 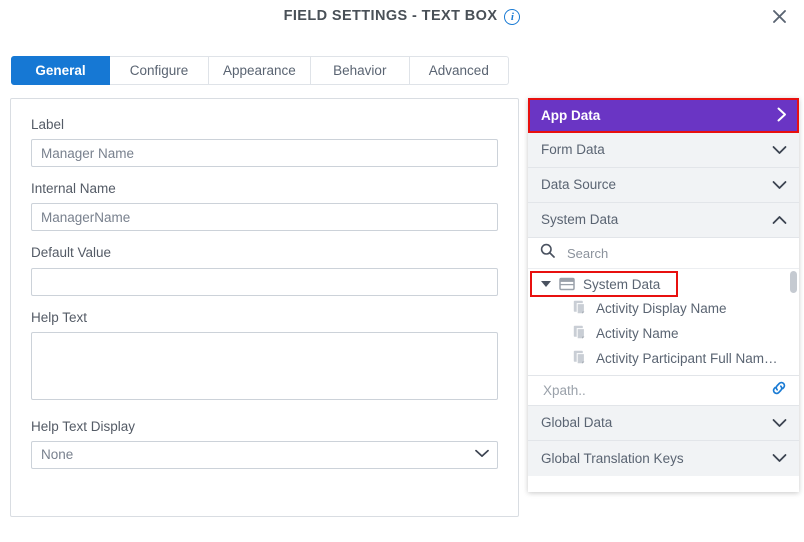 What do you see at coordinates (567, 284) in the screenshot?
I see `table-icon` at bounding box center [567, 284].